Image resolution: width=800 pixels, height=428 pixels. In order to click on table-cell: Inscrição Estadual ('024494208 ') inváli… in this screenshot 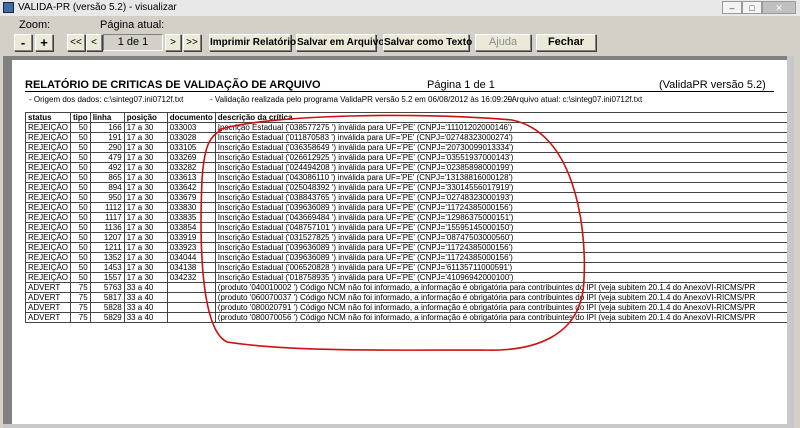, I will do `click(501, 167)`.